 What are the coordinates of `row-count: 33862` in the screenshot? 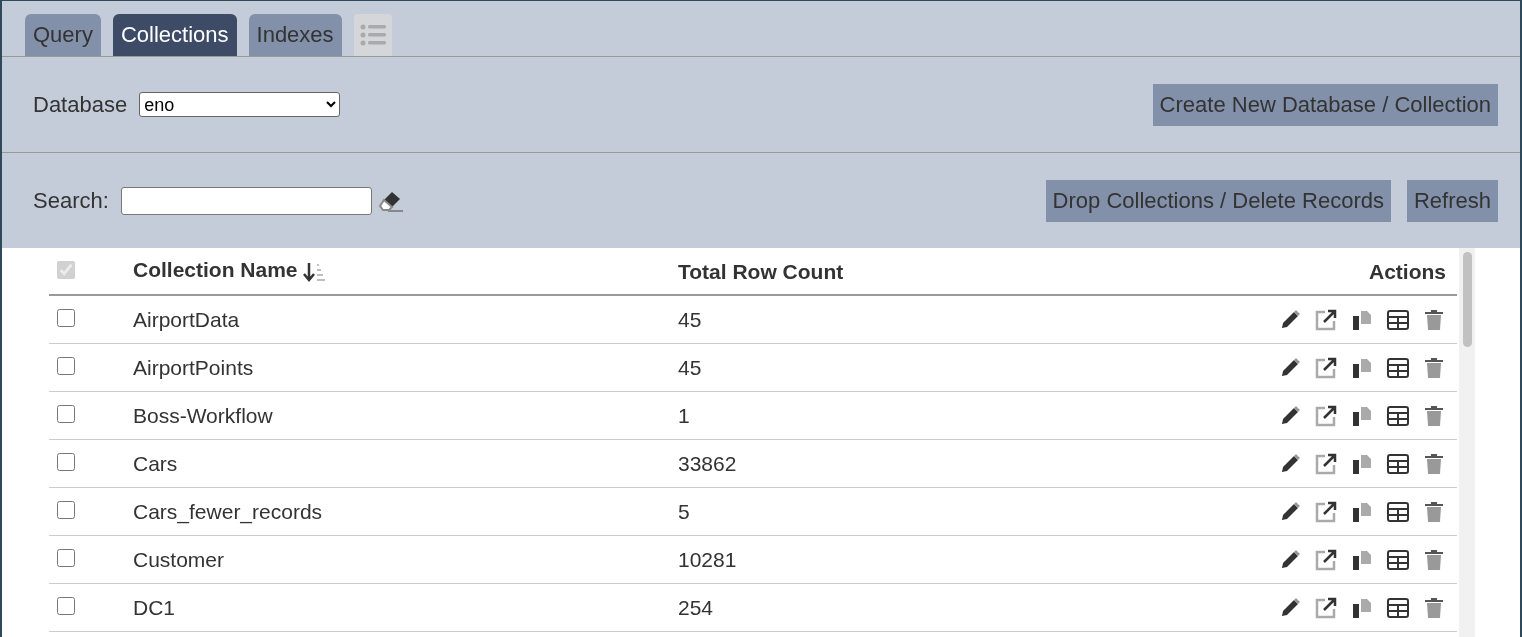 It's located at (707, 463).